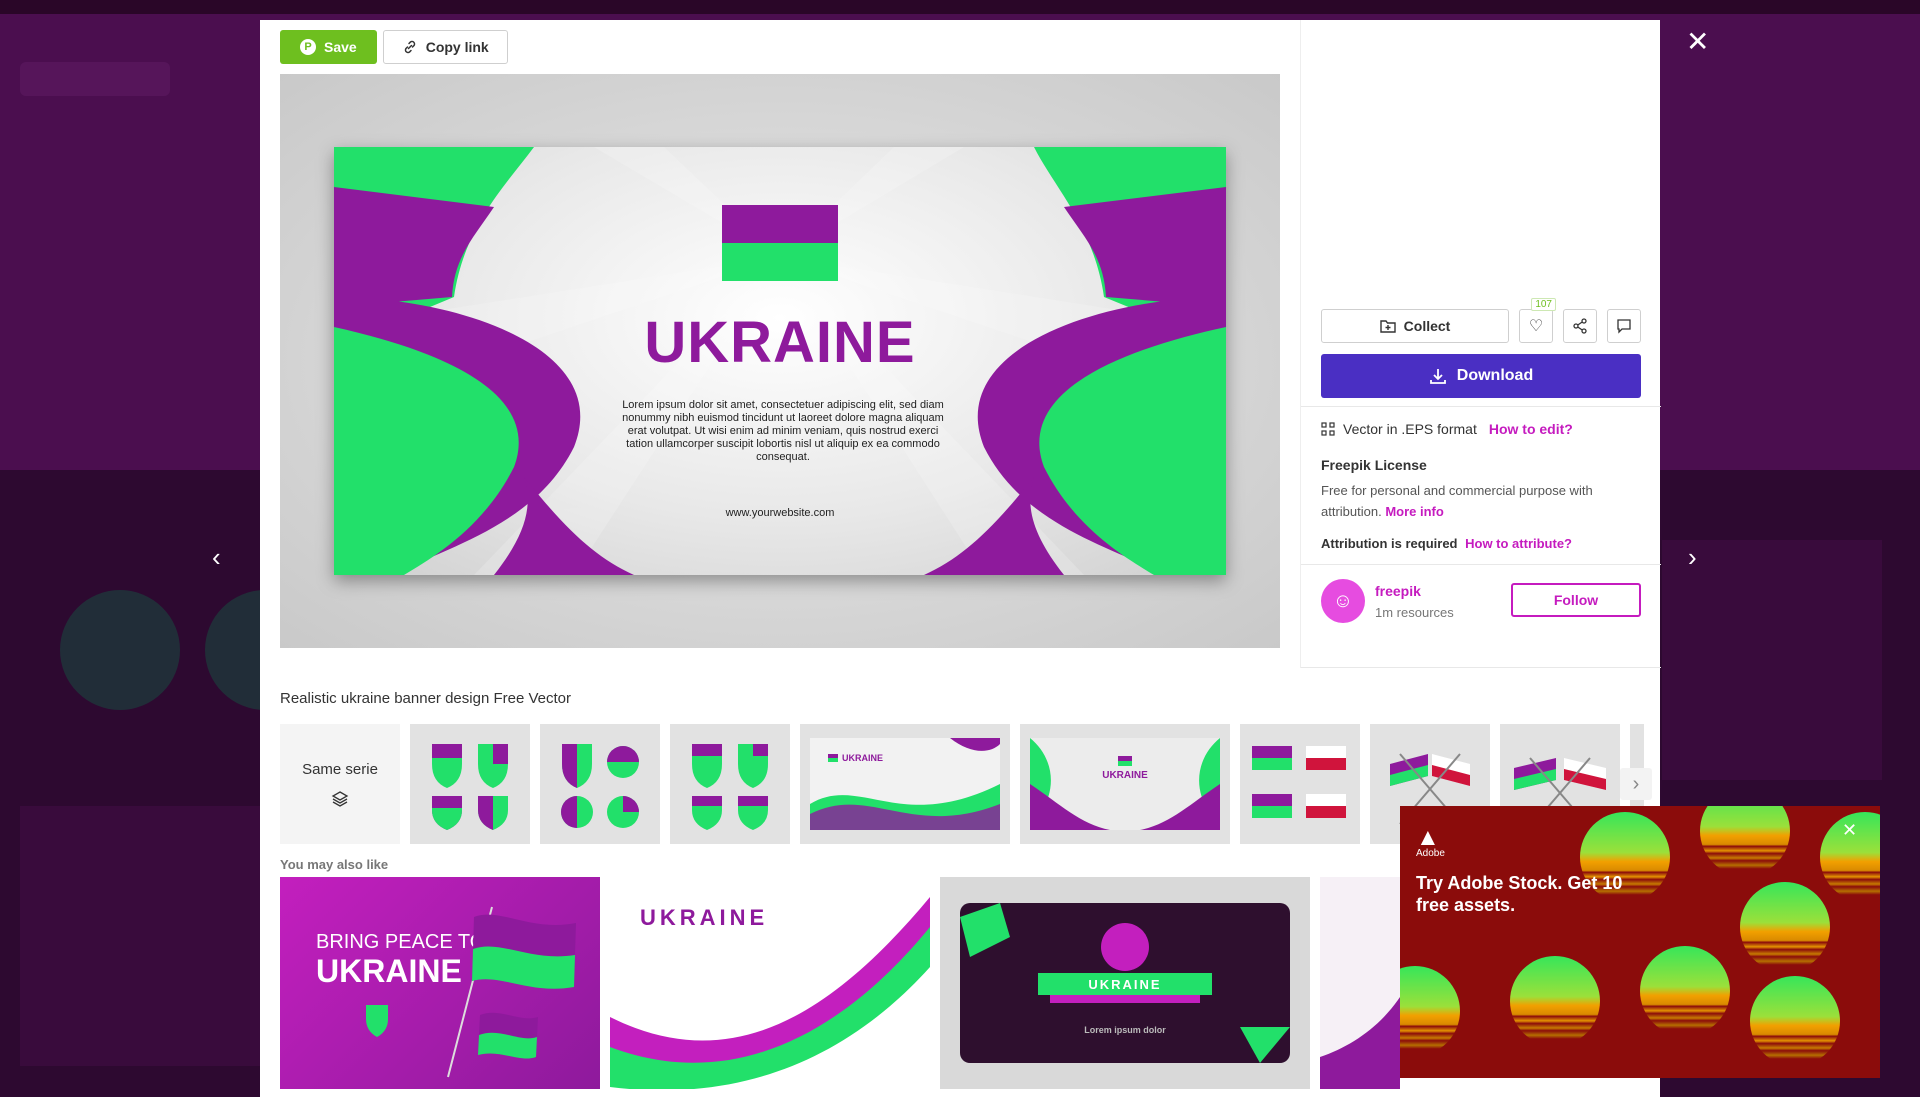 The height and width of the screenshot is (1097, 1920). What do you see at coordinates (340, 784) in the screenshot?
I see `same-serie-card: Same serie` at bounding box center [340, 784].